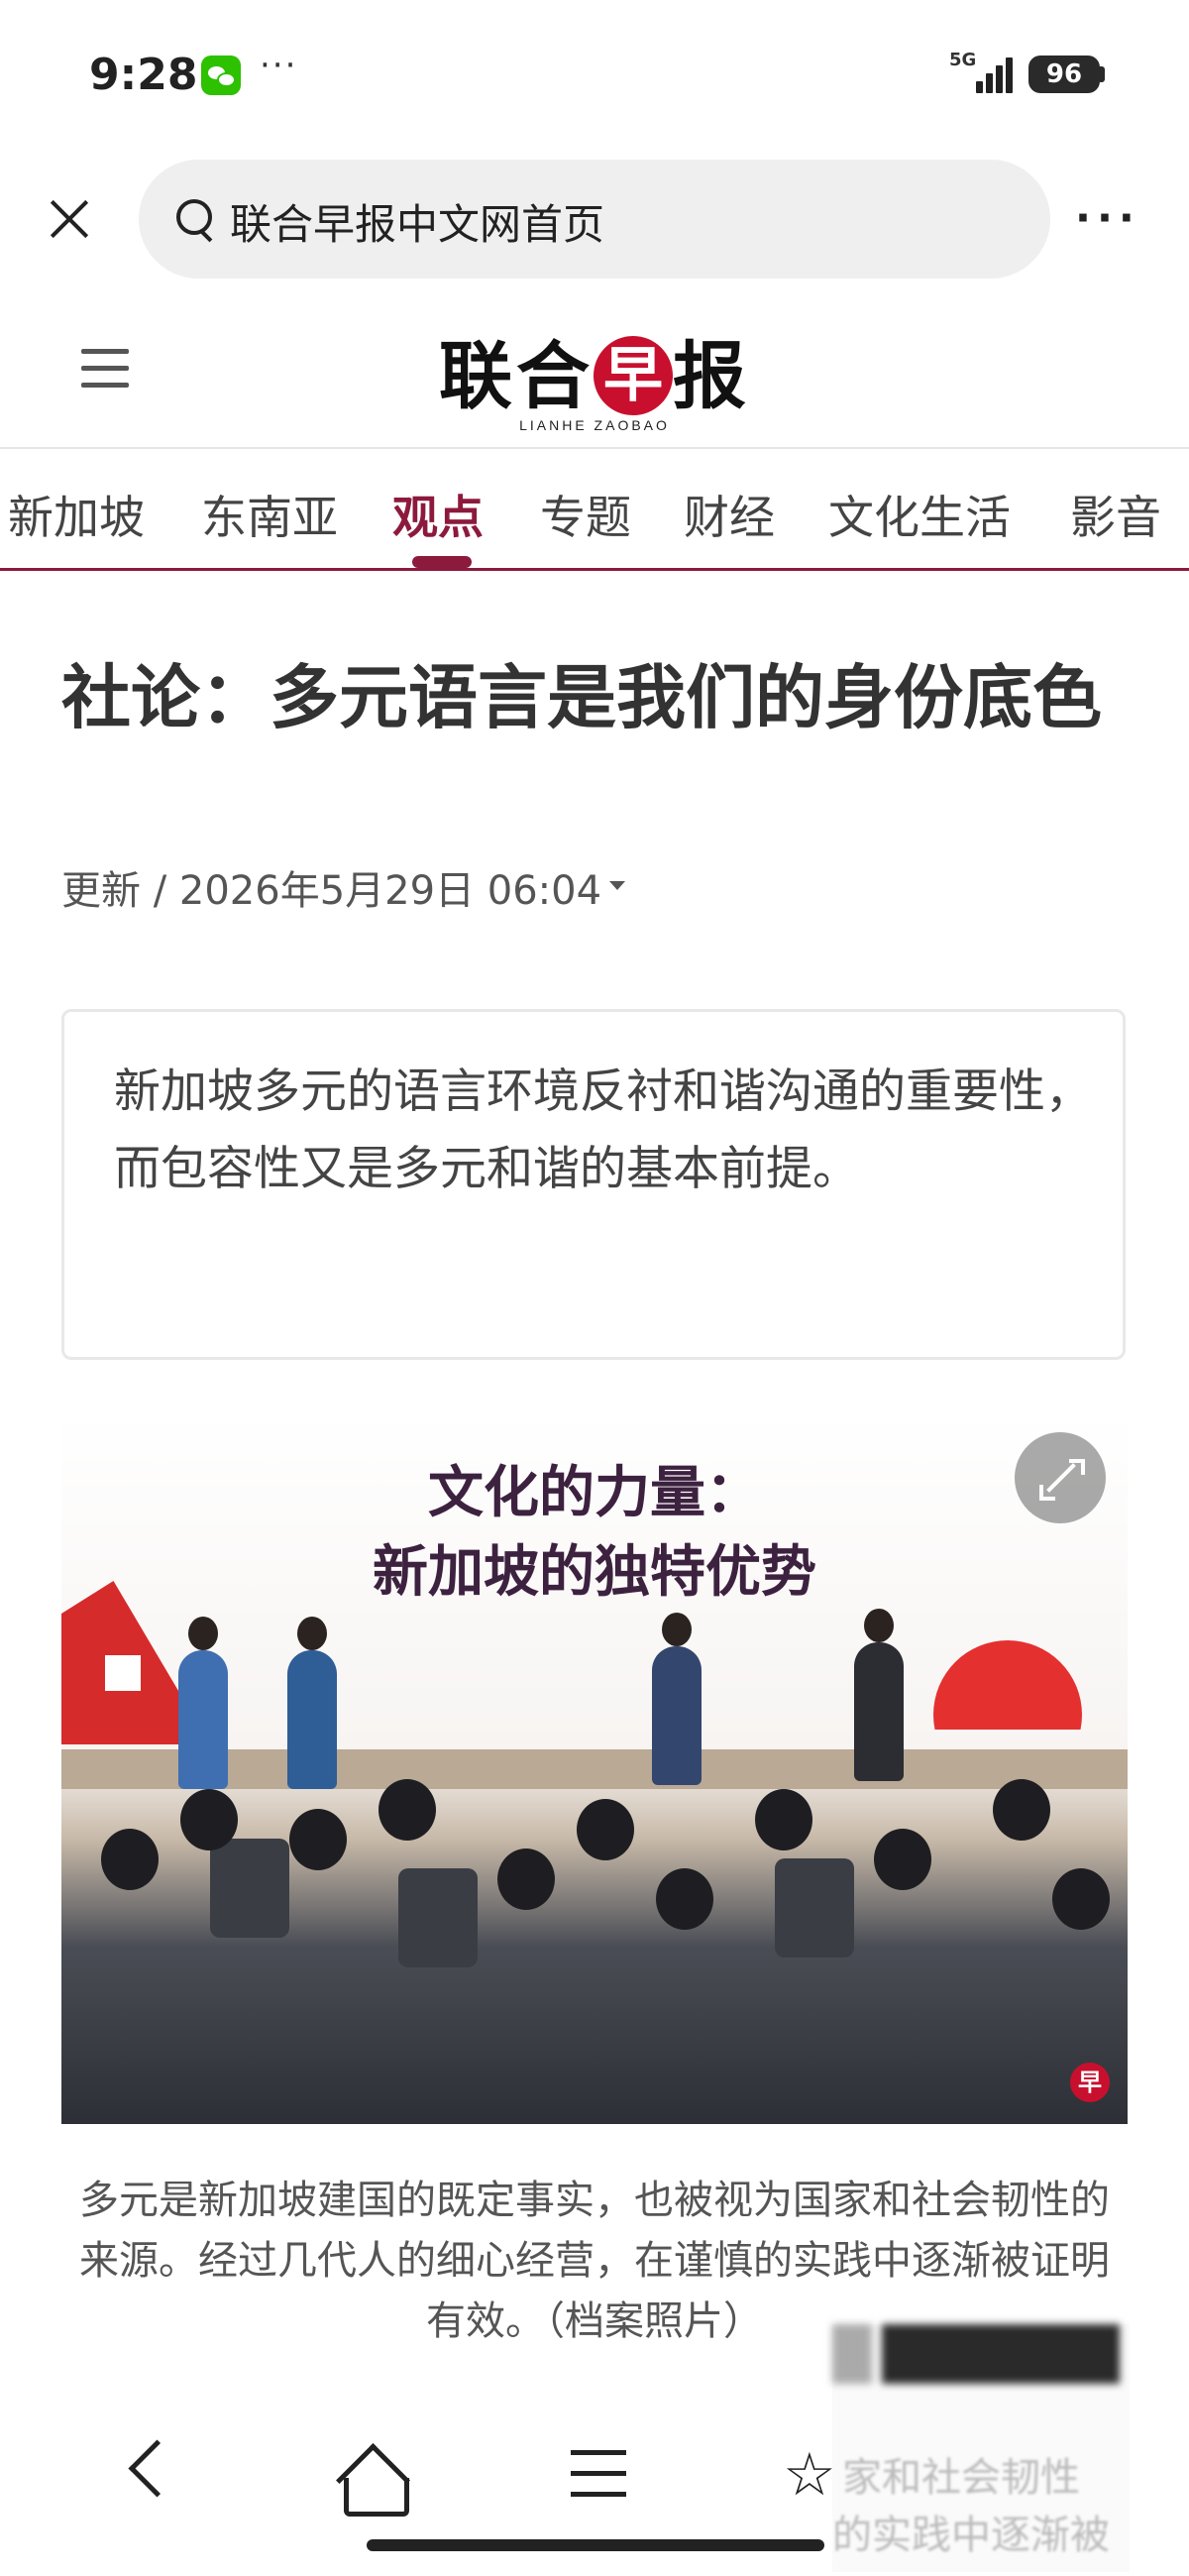 The width and height of the screenshot is (1189, 2576). What do you see at coordinates (594, 448) in the screenshot?
I see `divider` at bounding box center [594, 448].